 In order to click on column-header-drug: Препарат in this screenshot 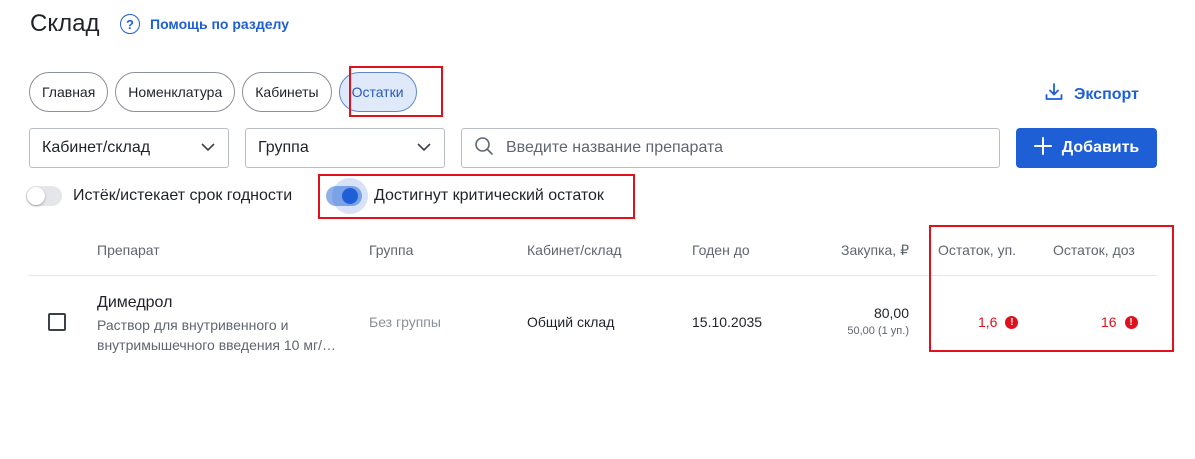, I will do `click(128, 250)`.